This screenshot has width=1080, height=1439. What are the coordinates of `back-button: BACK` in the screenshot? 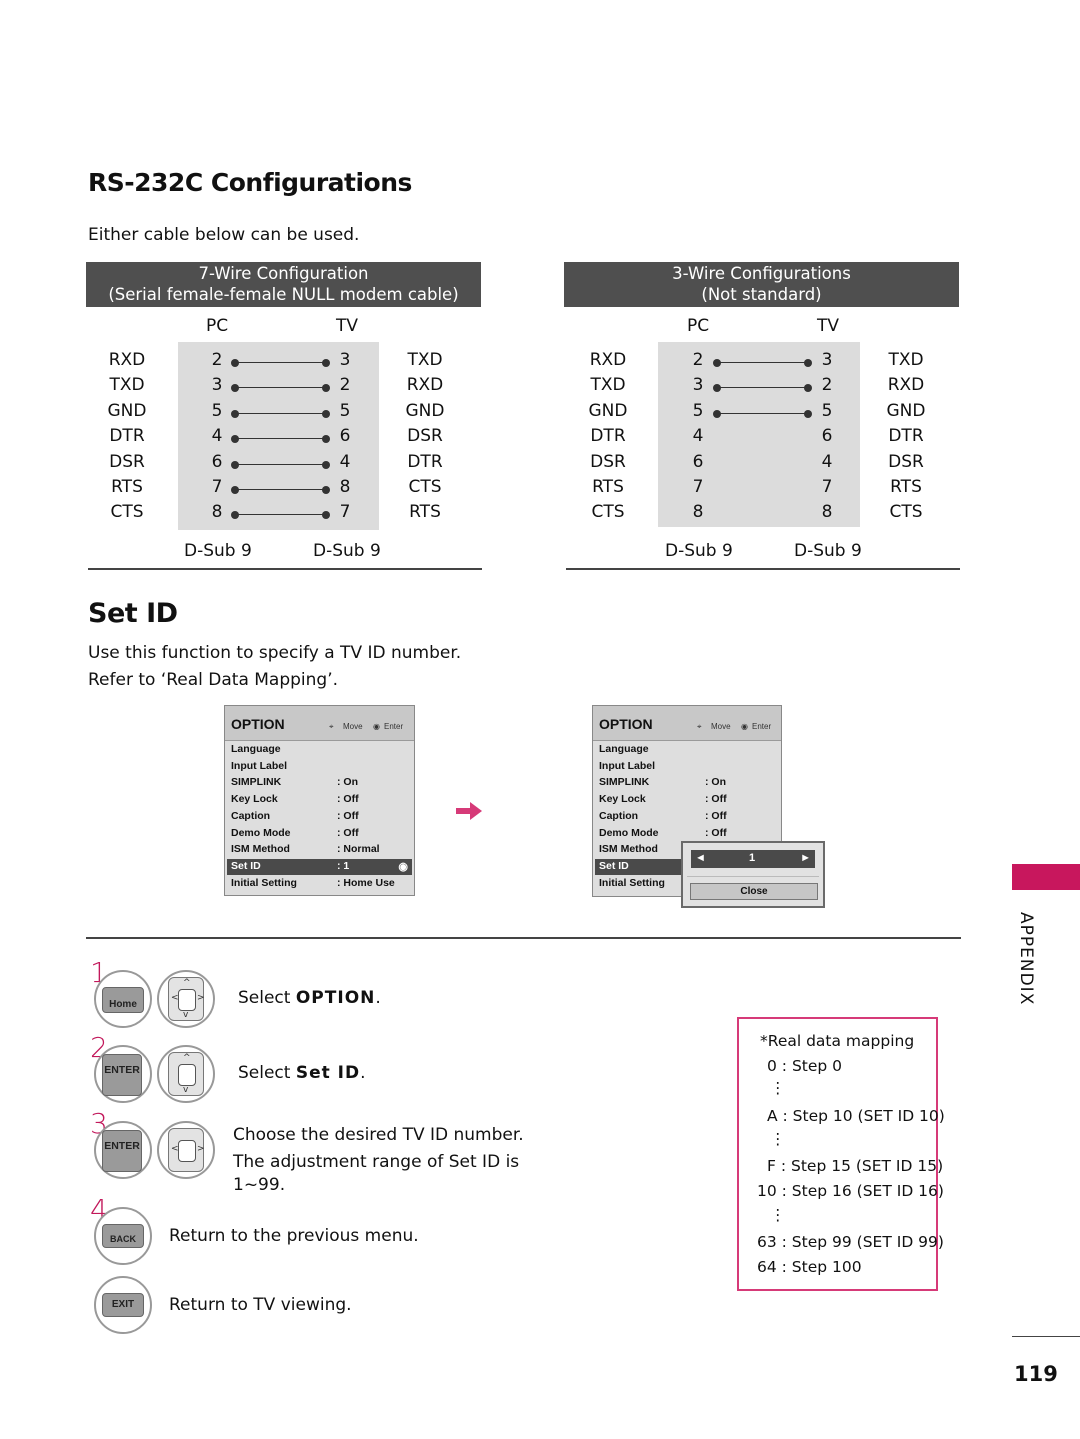 It's located at (123, 1236).